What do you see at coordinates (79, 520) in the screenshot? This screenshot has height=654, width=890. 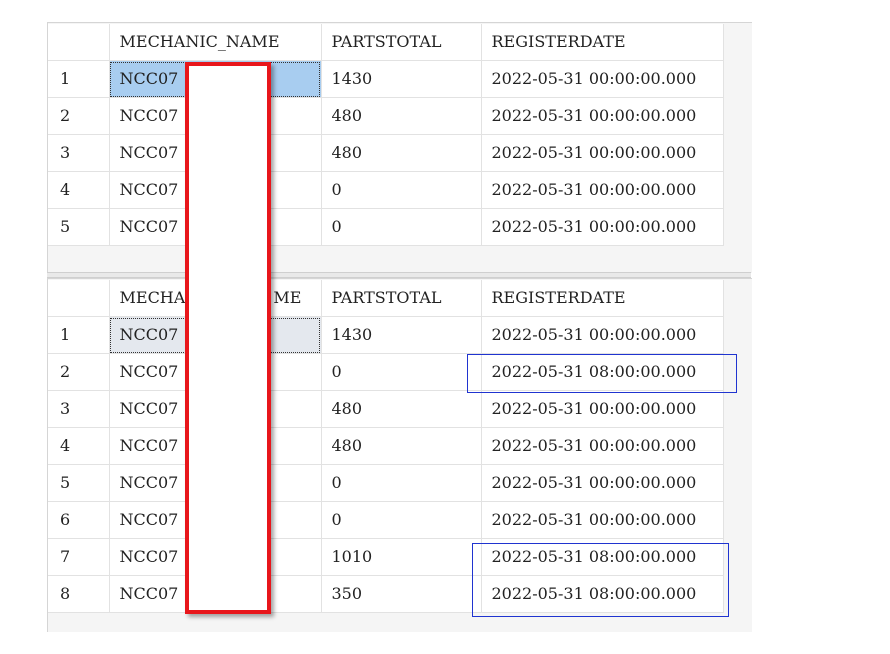 I see `row-number: 6` at bounding box center [79, 520].